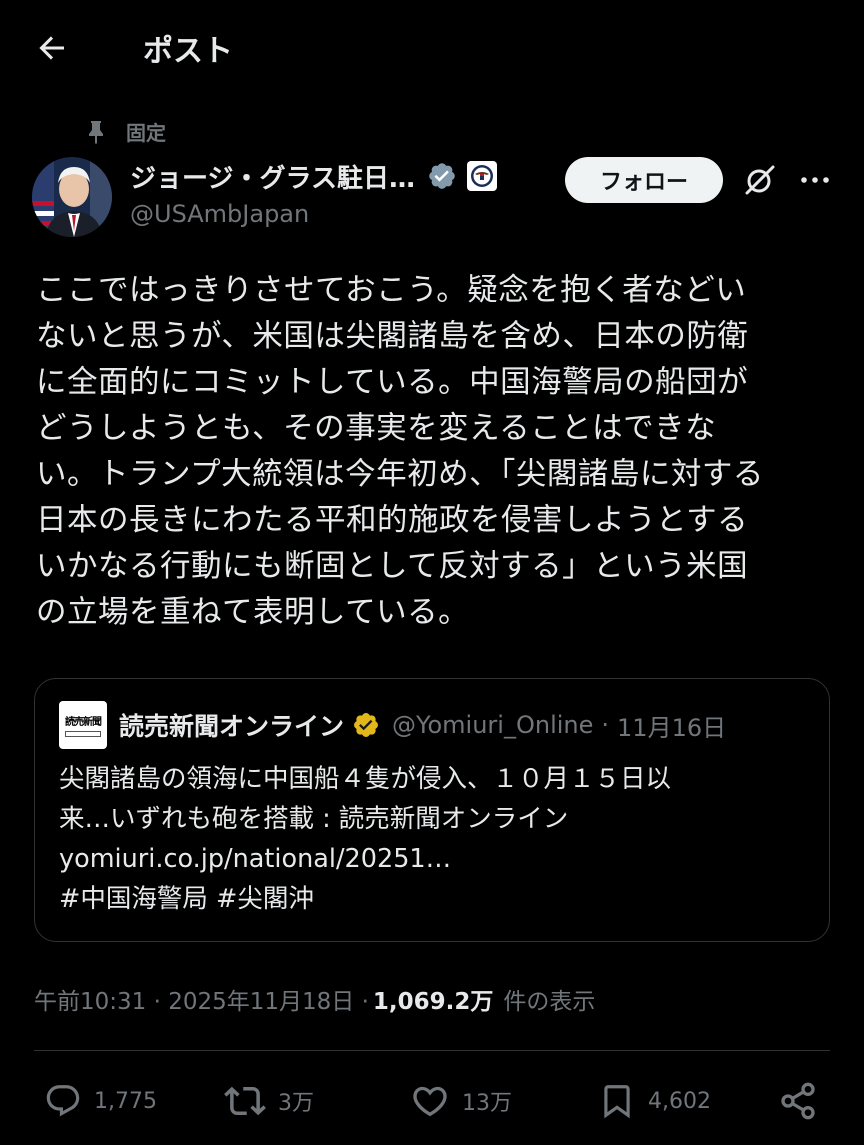 This screenshot has height=1145, width=864. What do you see at coordinates (549, 1002) in the screenshot?
I see `view-count-label: 件の表示` at bounding box center [549, 1002].